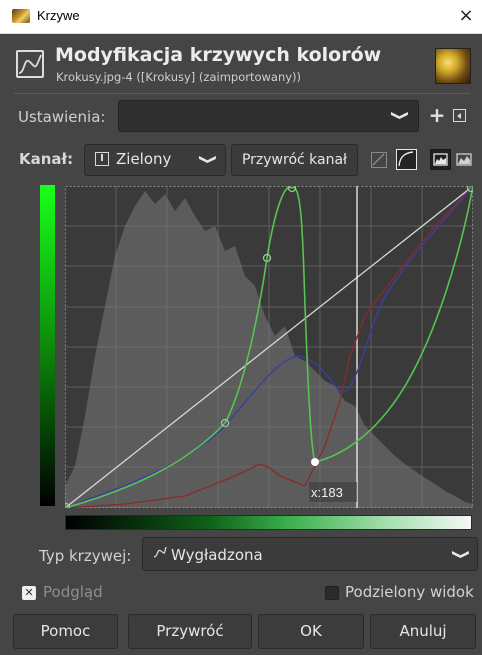 This screenshot has width=482, height=655. I want to click on preview-checkbox: ✕, so click(29, 593).